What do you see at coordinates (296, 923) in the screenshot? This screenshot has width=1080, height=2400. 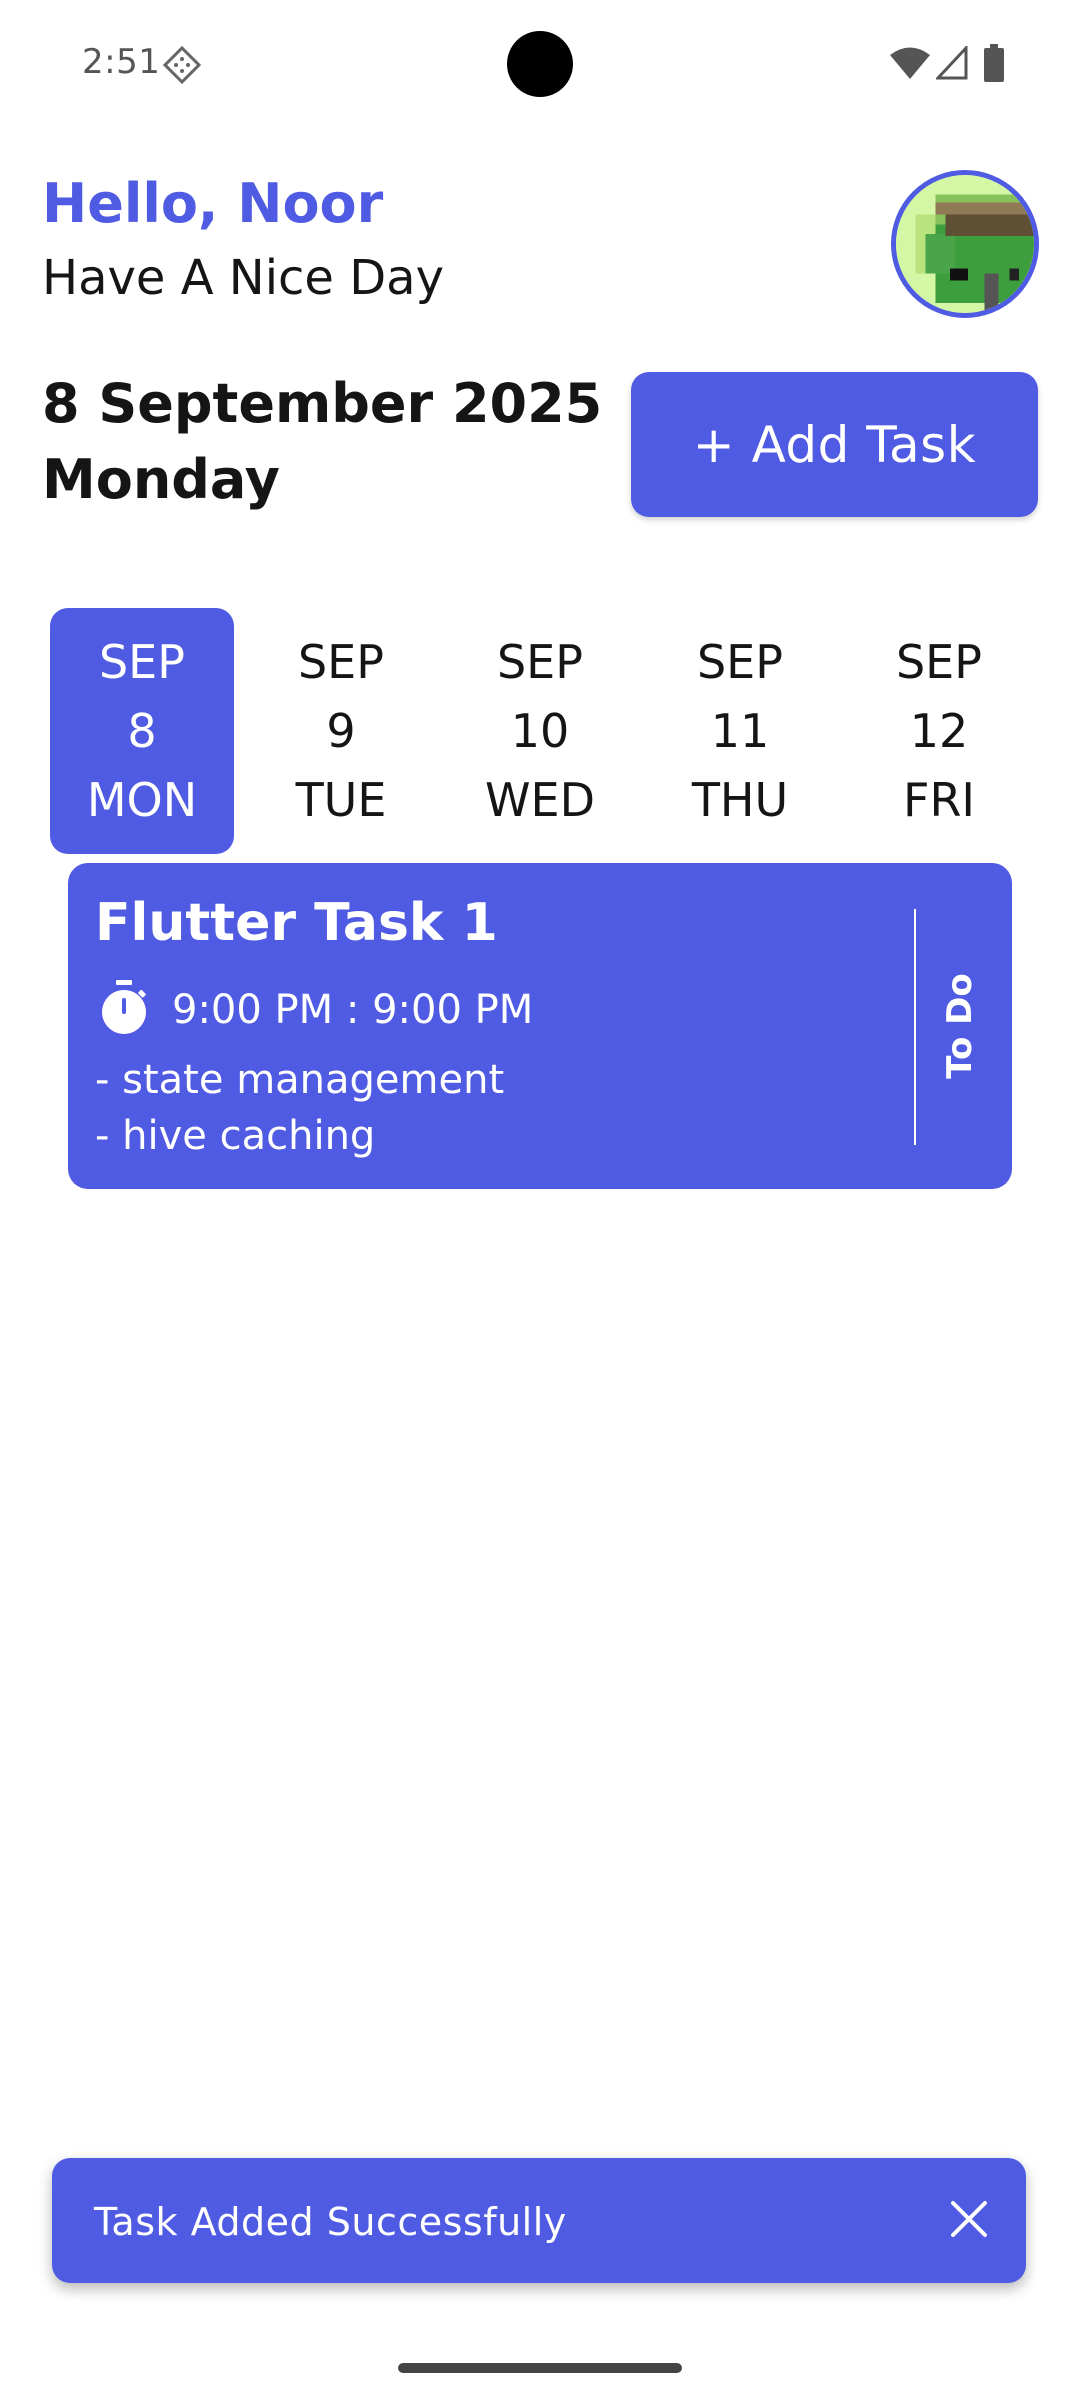 I see `task-title: Flutter Task 1` at bounding box center [296, 923].